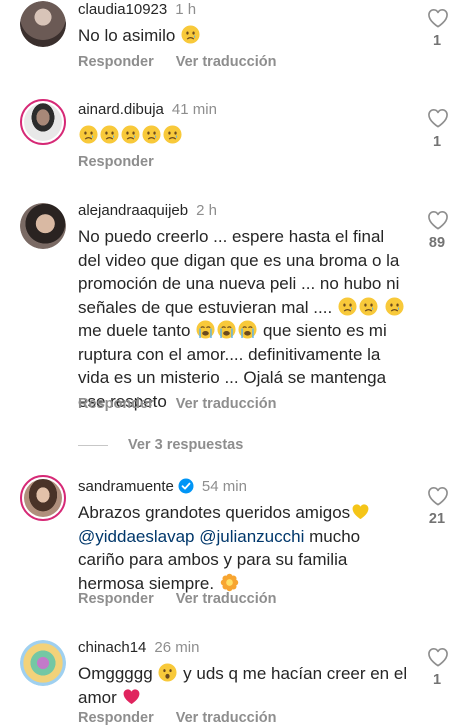  I want to click on mention-link: @julianzucchi, so click(251, 536).